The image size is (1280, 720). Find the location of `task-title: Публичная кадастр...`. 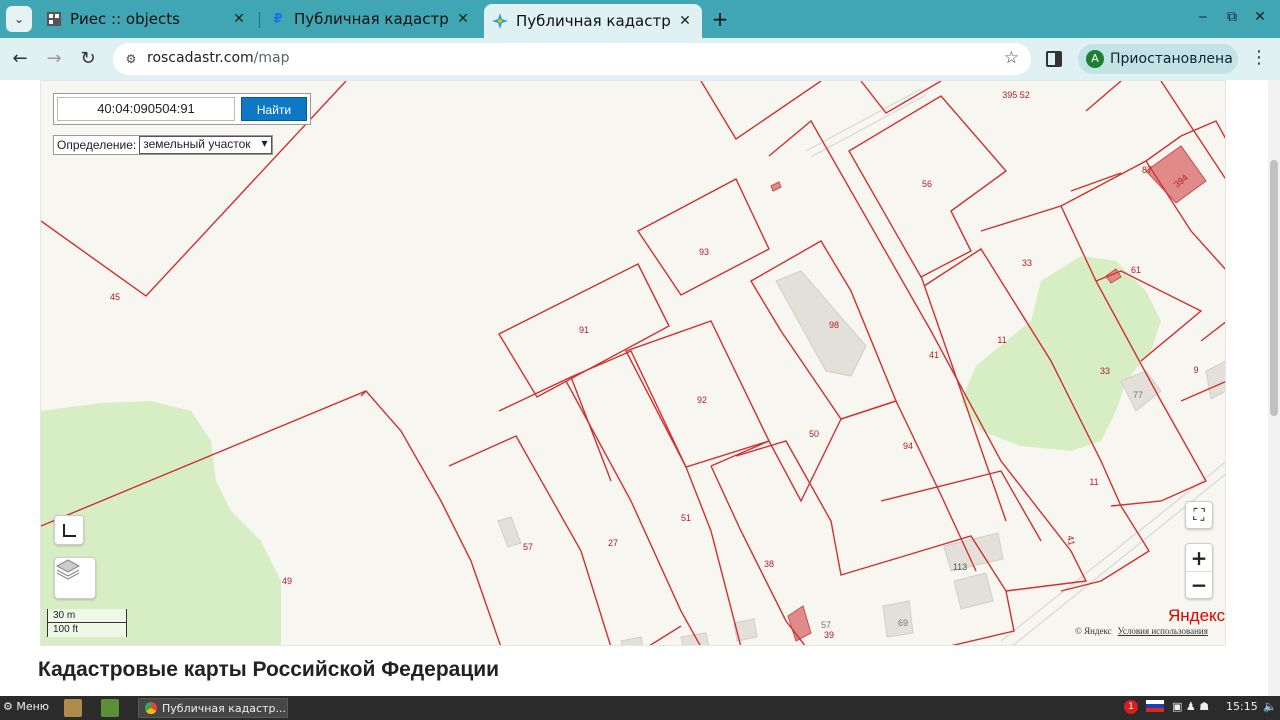

task-title: Публичная кадастр... is located at coordinates (224, 708).